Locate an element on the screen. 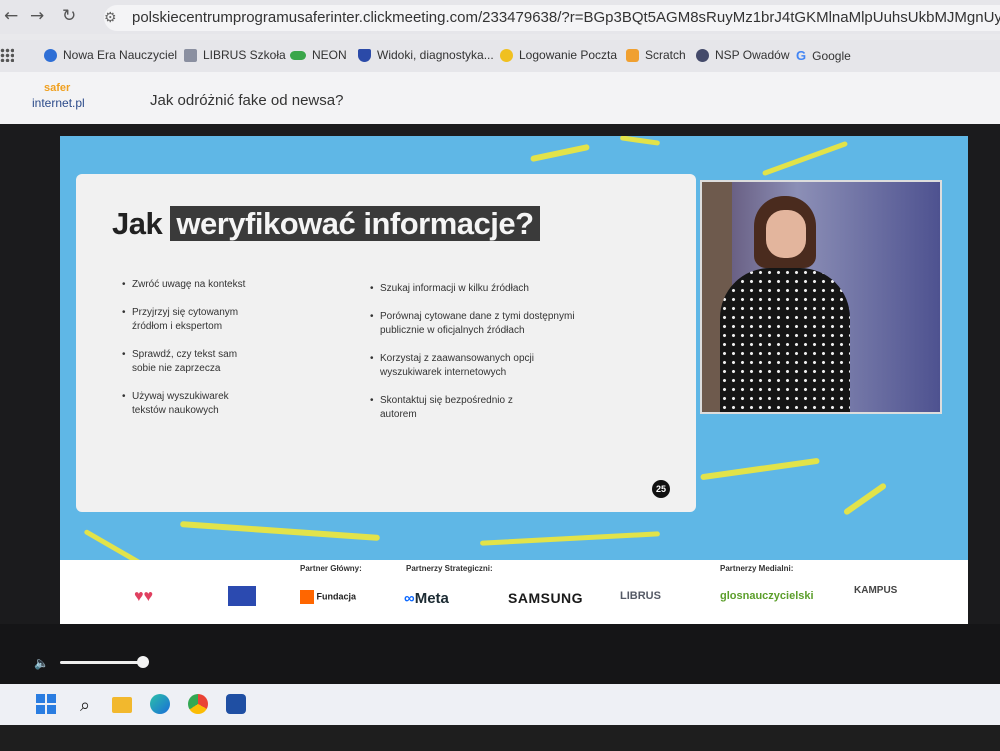 Image resolution: width=1000 pixels, height=751 pixels. bookmark-poczta: Logowanie Poczta is located at coordinates (558, 55).